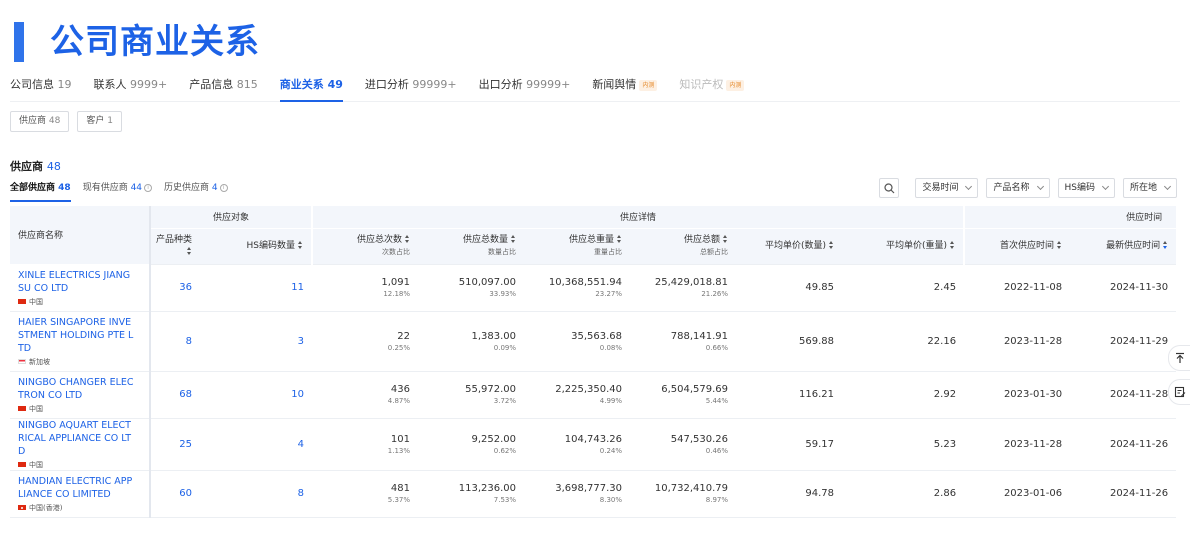 Image resolution: width=1190 pixels, height=535 pixels. I want to click on tab-contacts: 联系人 9999+, so click(131, 87).